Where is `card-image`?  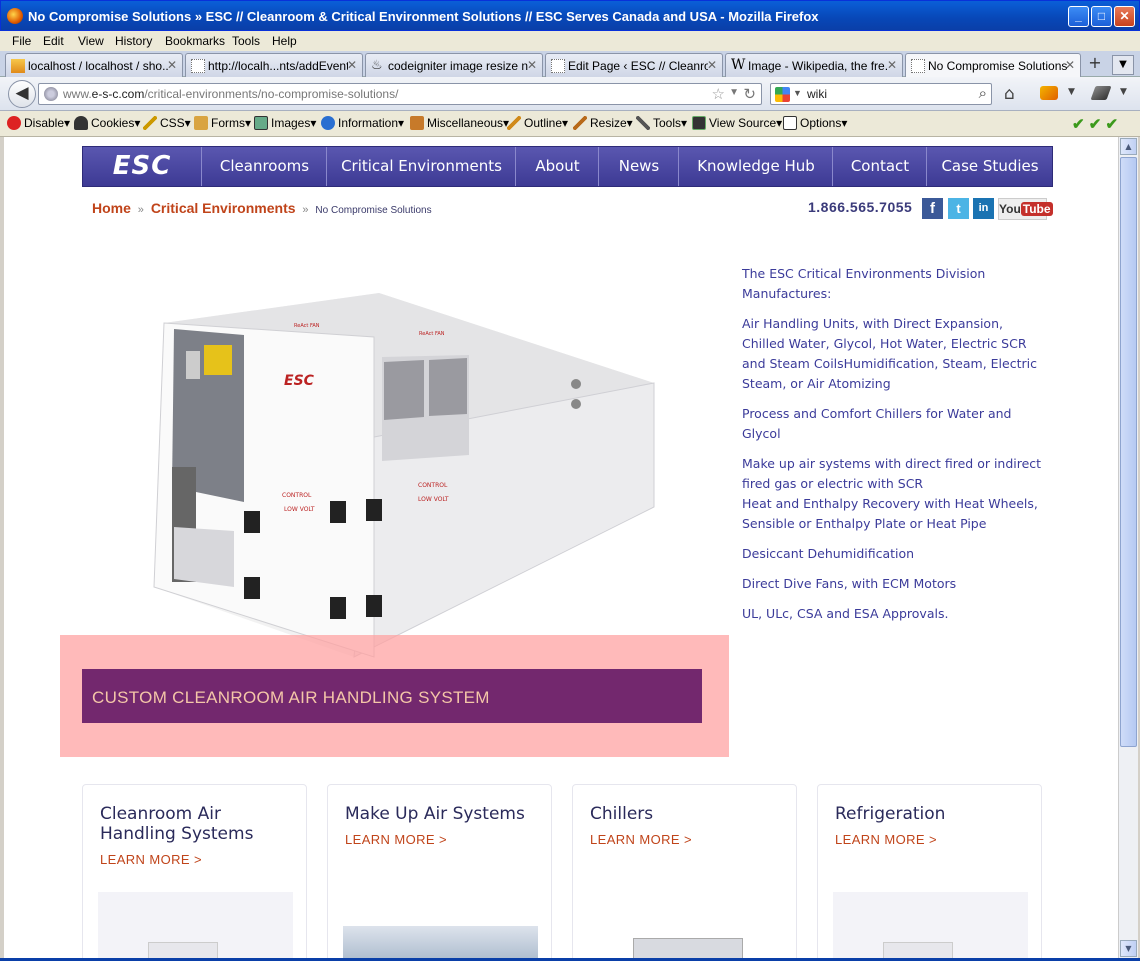
card-image is located at coordinates (195, 925).